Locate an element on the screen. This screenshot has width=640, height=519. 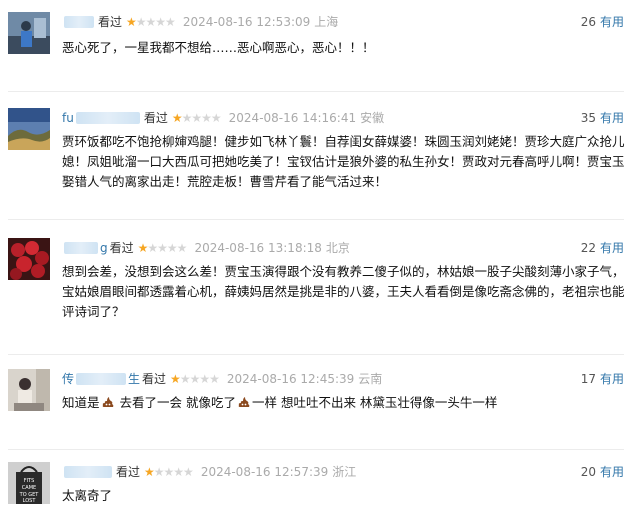
review-meta: 看过 ★★★★★ 2024-08-16 12:53:09 上海 is located at coordinates (200, 22).